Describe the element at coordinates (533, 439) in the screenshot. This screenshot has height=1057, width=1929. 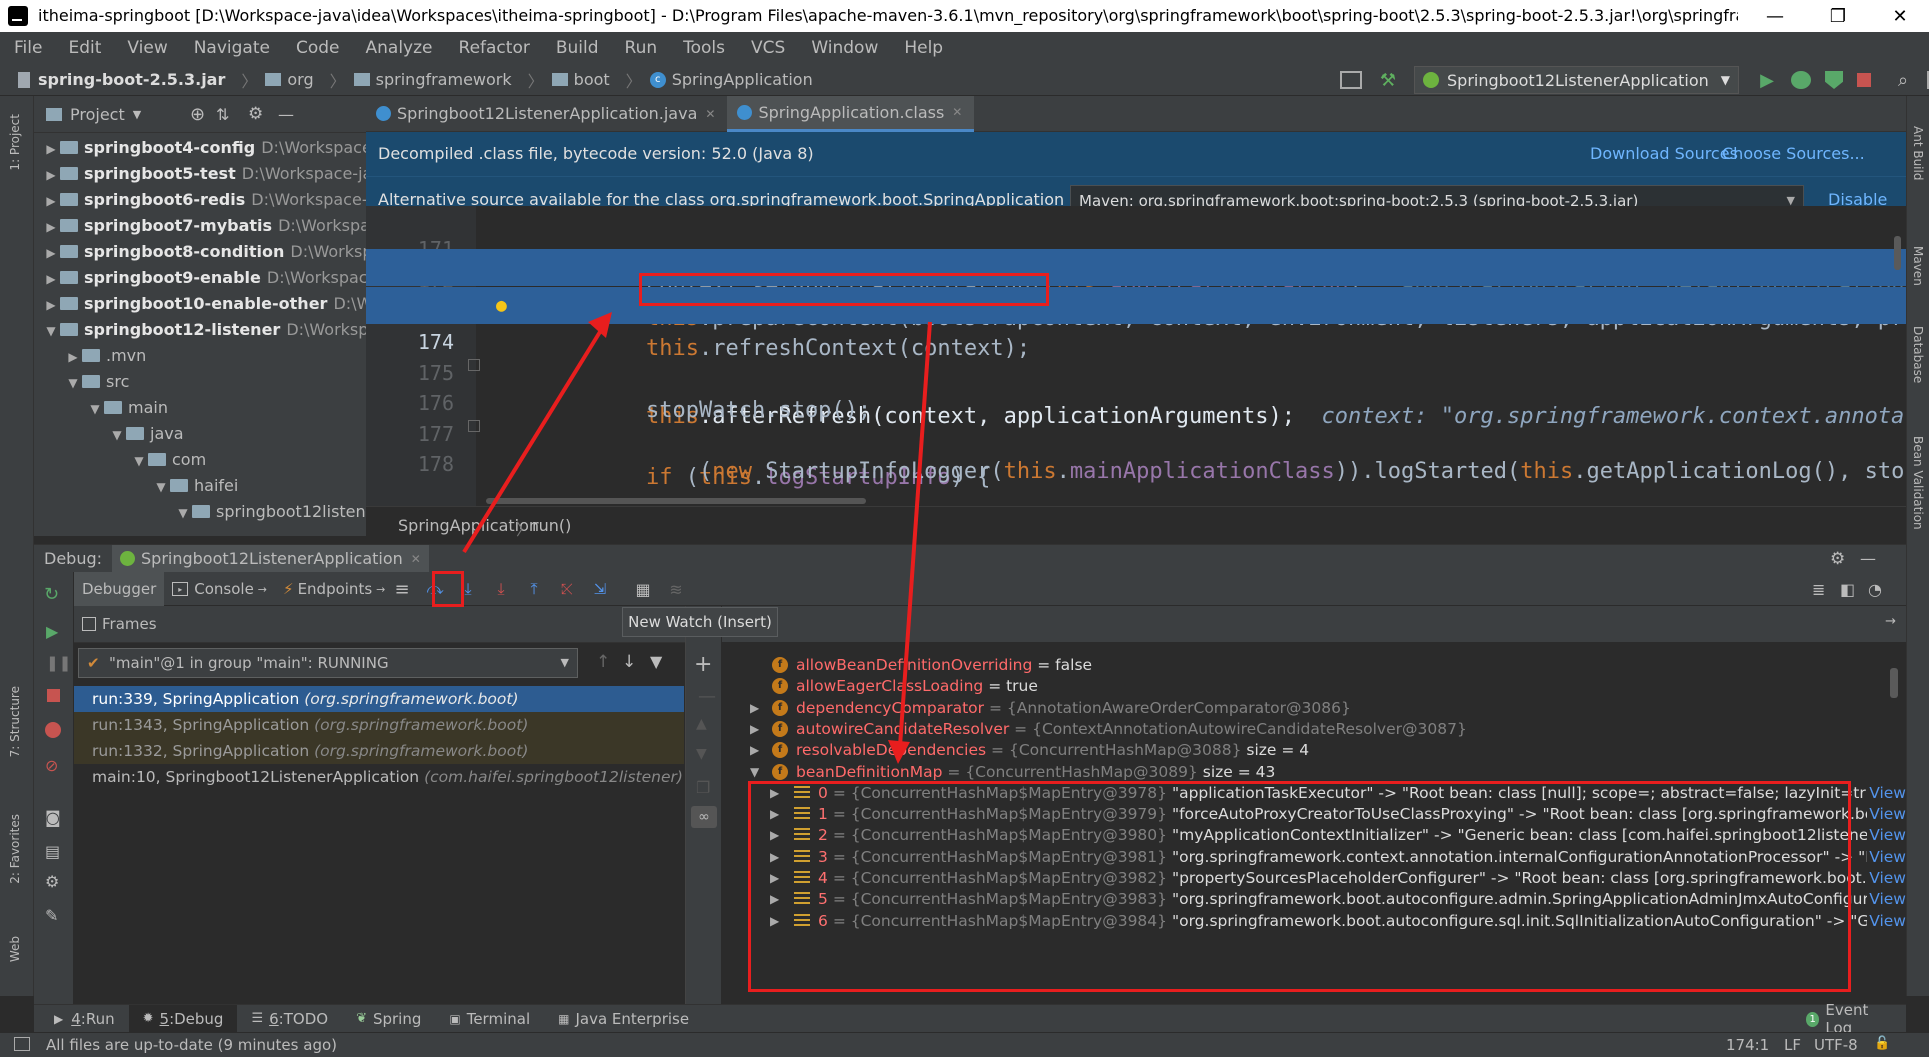
I see `annotation-arrow-step-over` at that location.